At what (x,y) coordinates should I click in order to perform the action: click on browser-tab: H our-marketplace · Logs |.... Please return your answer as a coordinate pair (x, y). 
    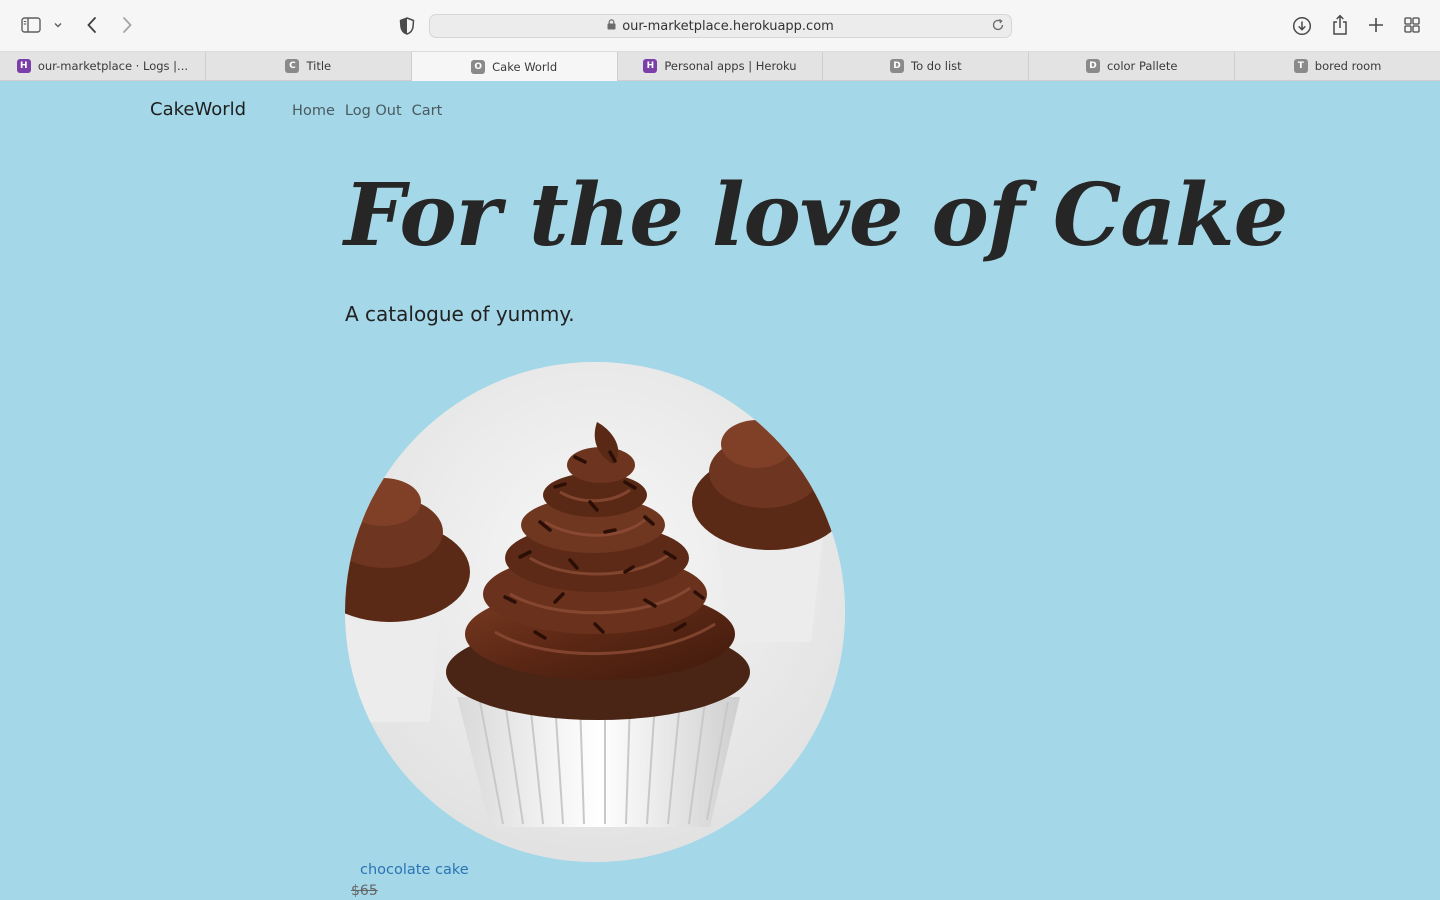
    Looking at the image, I should click on (103, 66).